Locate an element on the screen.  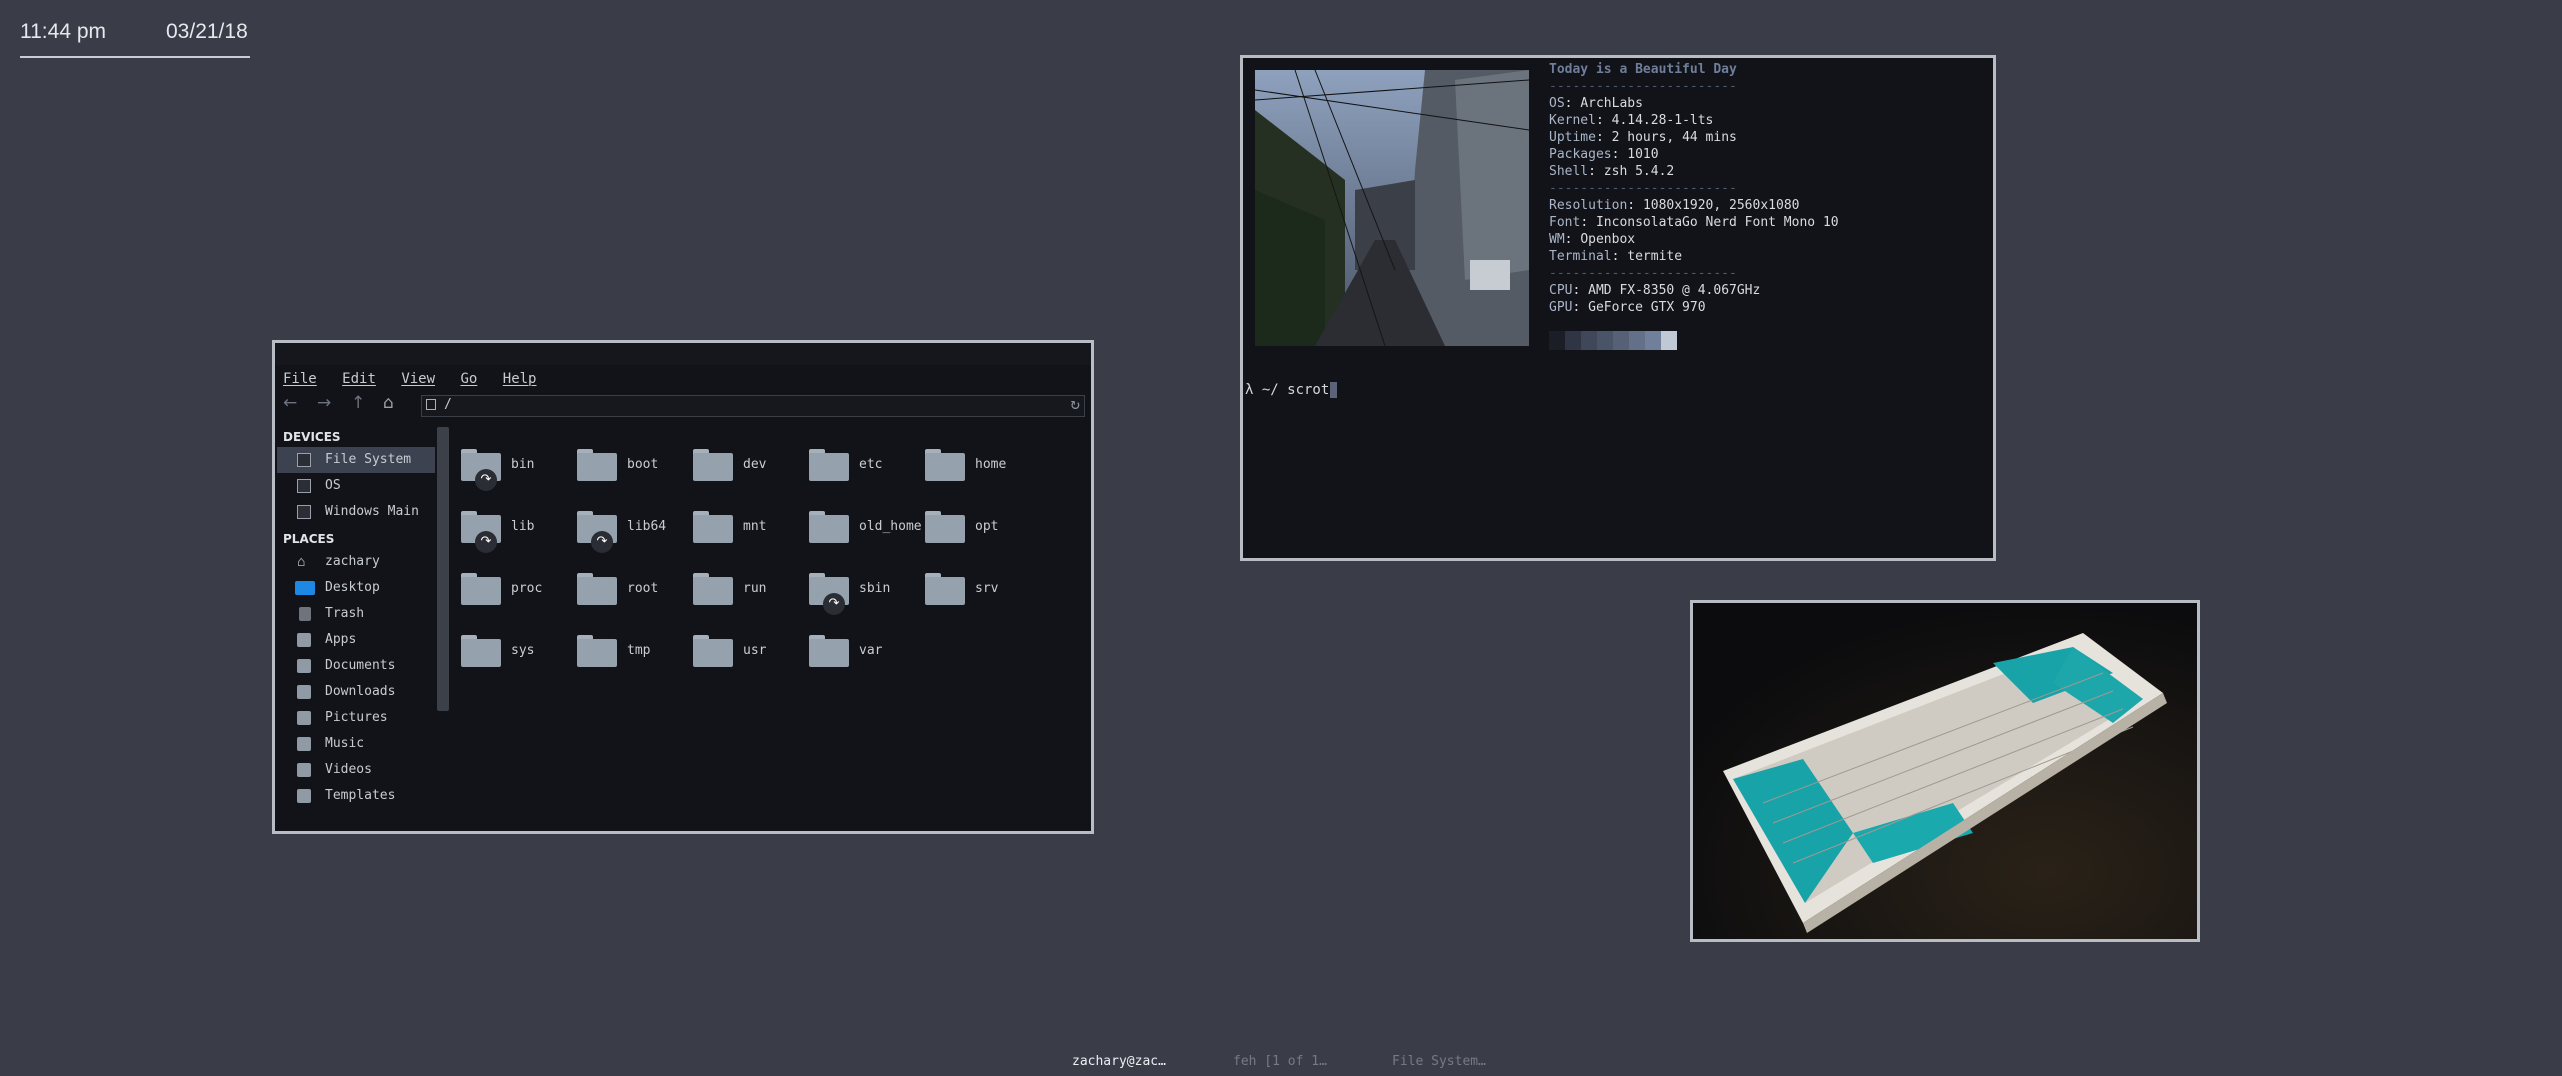
folder-item: run is located at coordinates (748, 590).